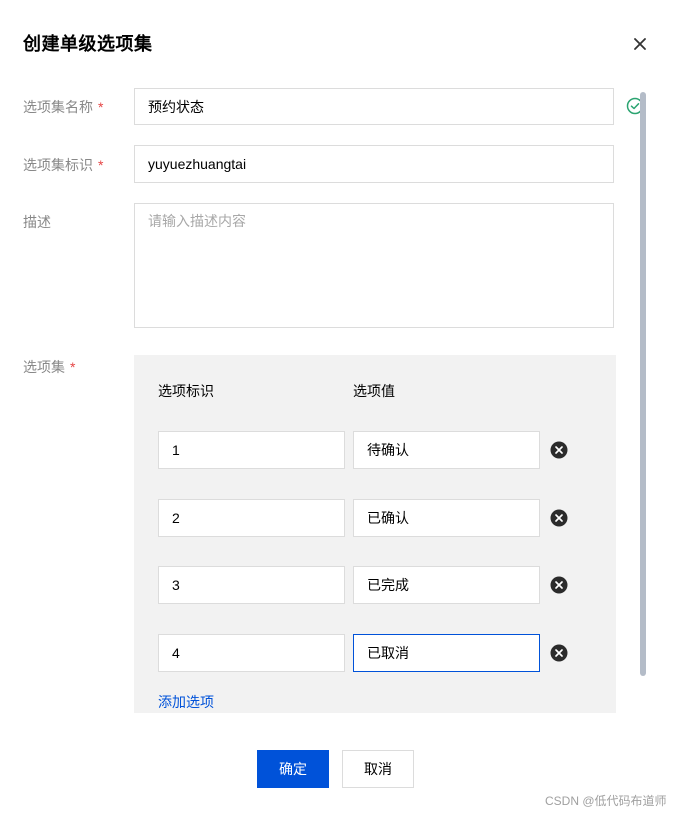 Image resolution: width=674 pixels, height=814 pixels. I want to click on watermark: CSDN @低代码布道师, so click(606, 801).